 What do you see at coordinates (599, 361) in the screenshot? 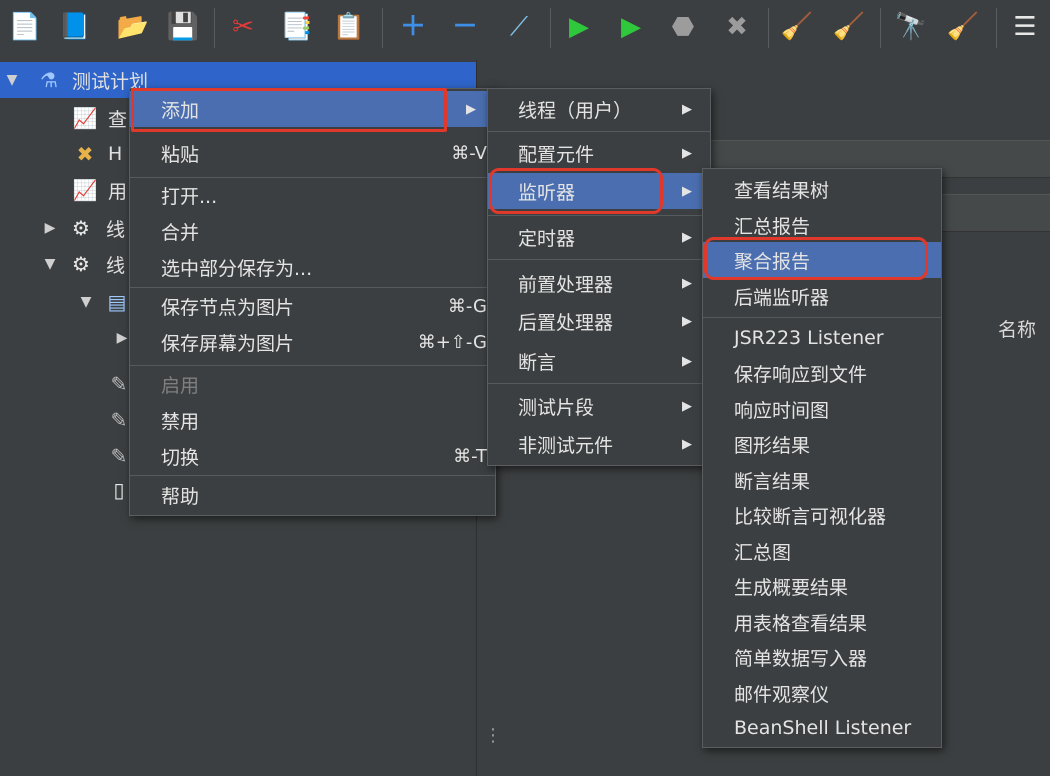
I see `menu-item-assertion: 断言 ▶` at bounding box center [599, 361].